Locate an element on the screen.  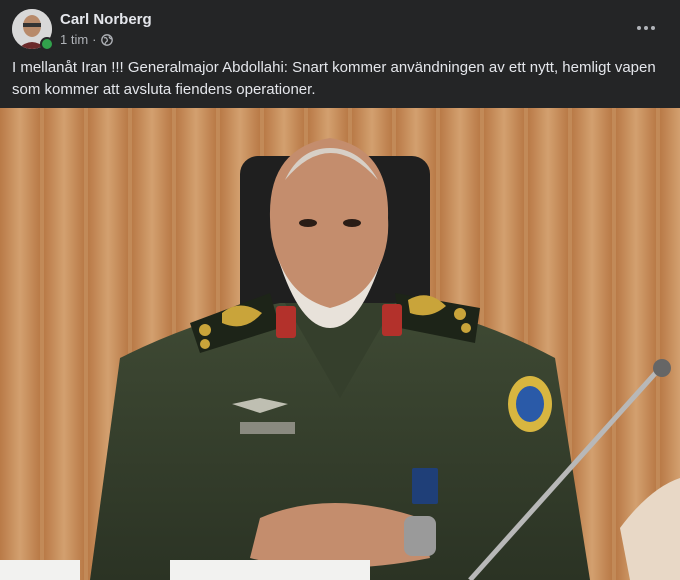
author-name: Carl Norberg is located at coordinates (106, 19).